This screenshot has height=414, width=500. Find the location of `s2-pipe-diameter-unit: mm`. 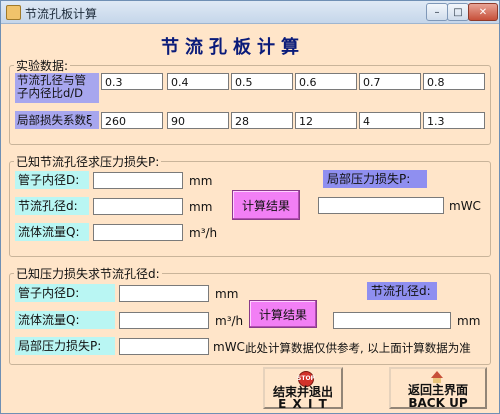

s2-pipe-diameter-unit: mm is located at coordinates (227, 294).